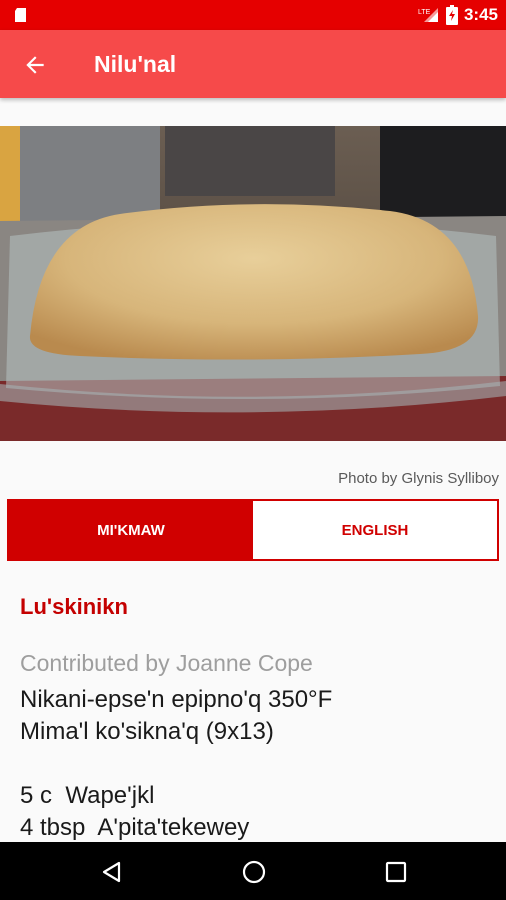 This screenshot has width=506, height=900. Describe the element at coordinates (176, 699) in the screenshot. I see `recipe-line: Nikani-epse'n epipno'q 350°F` at that location.